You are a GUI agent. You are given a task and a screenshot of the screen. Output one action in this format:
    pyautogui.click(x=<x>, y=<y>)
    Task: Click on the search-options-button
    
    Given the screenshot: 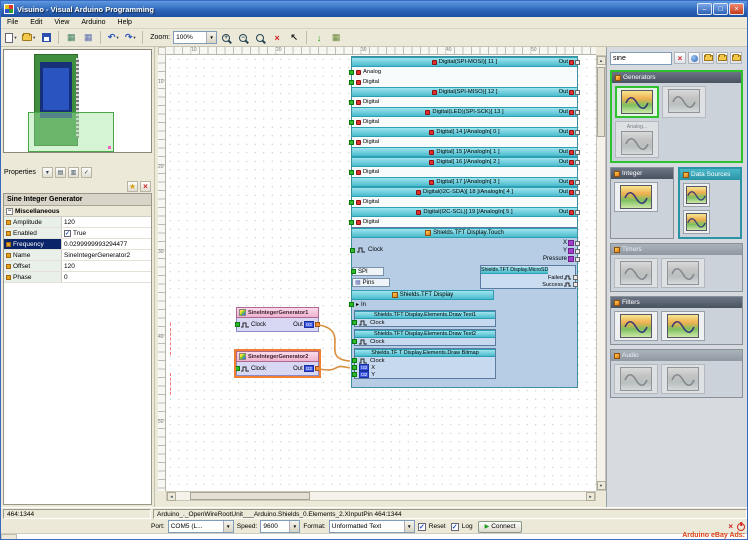 What is the action you would take?
    pyautogui.click(x=694, y=58)
    